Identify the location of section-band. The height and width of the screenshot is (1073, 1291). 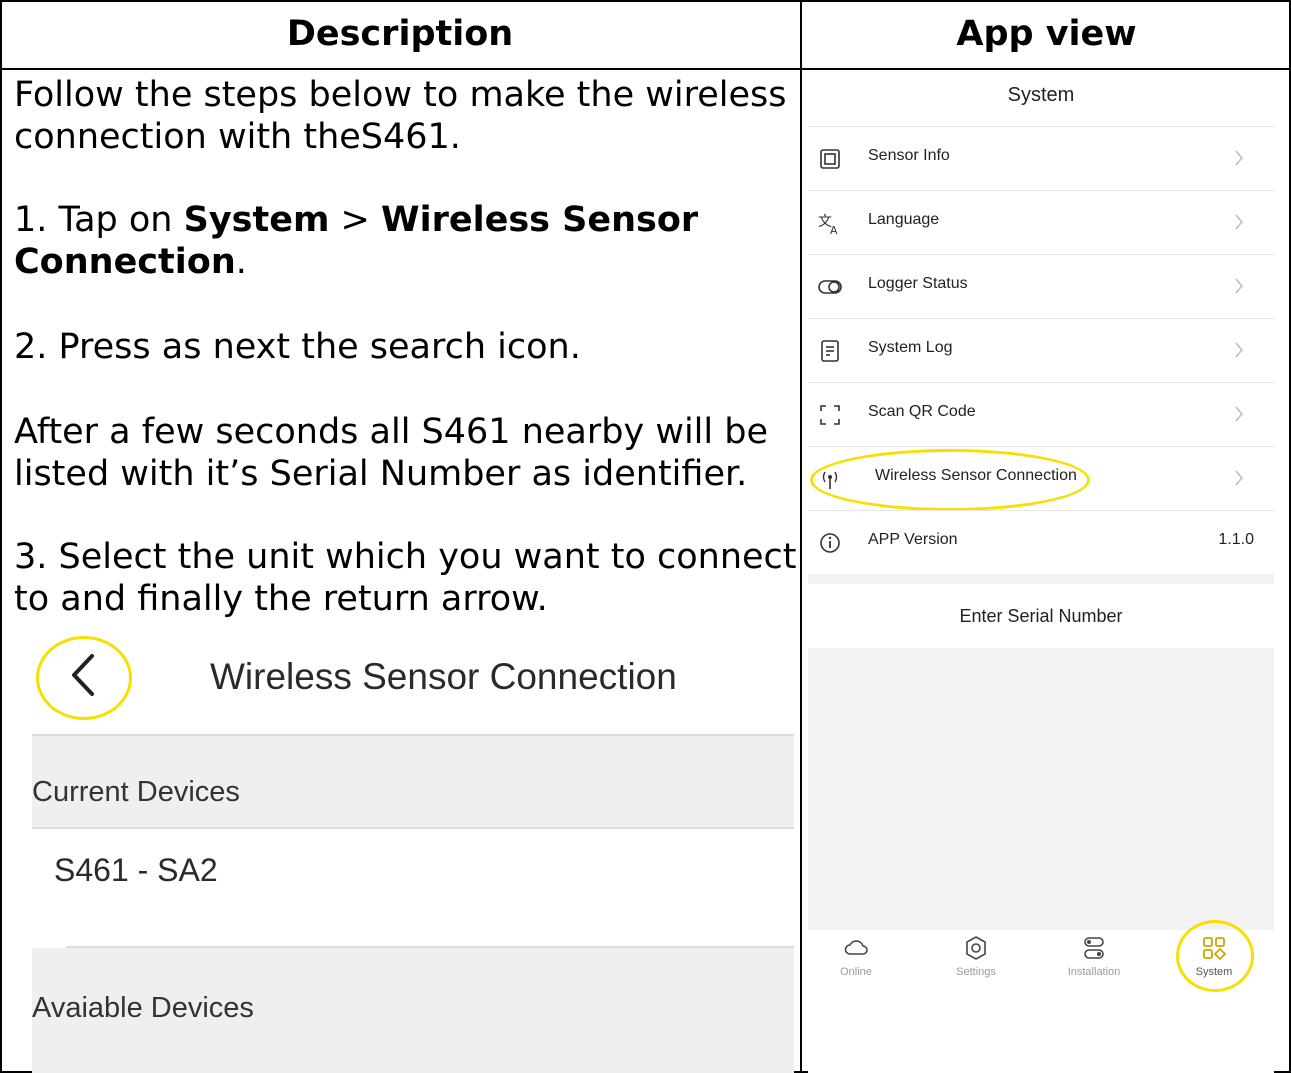
(1041, 579).